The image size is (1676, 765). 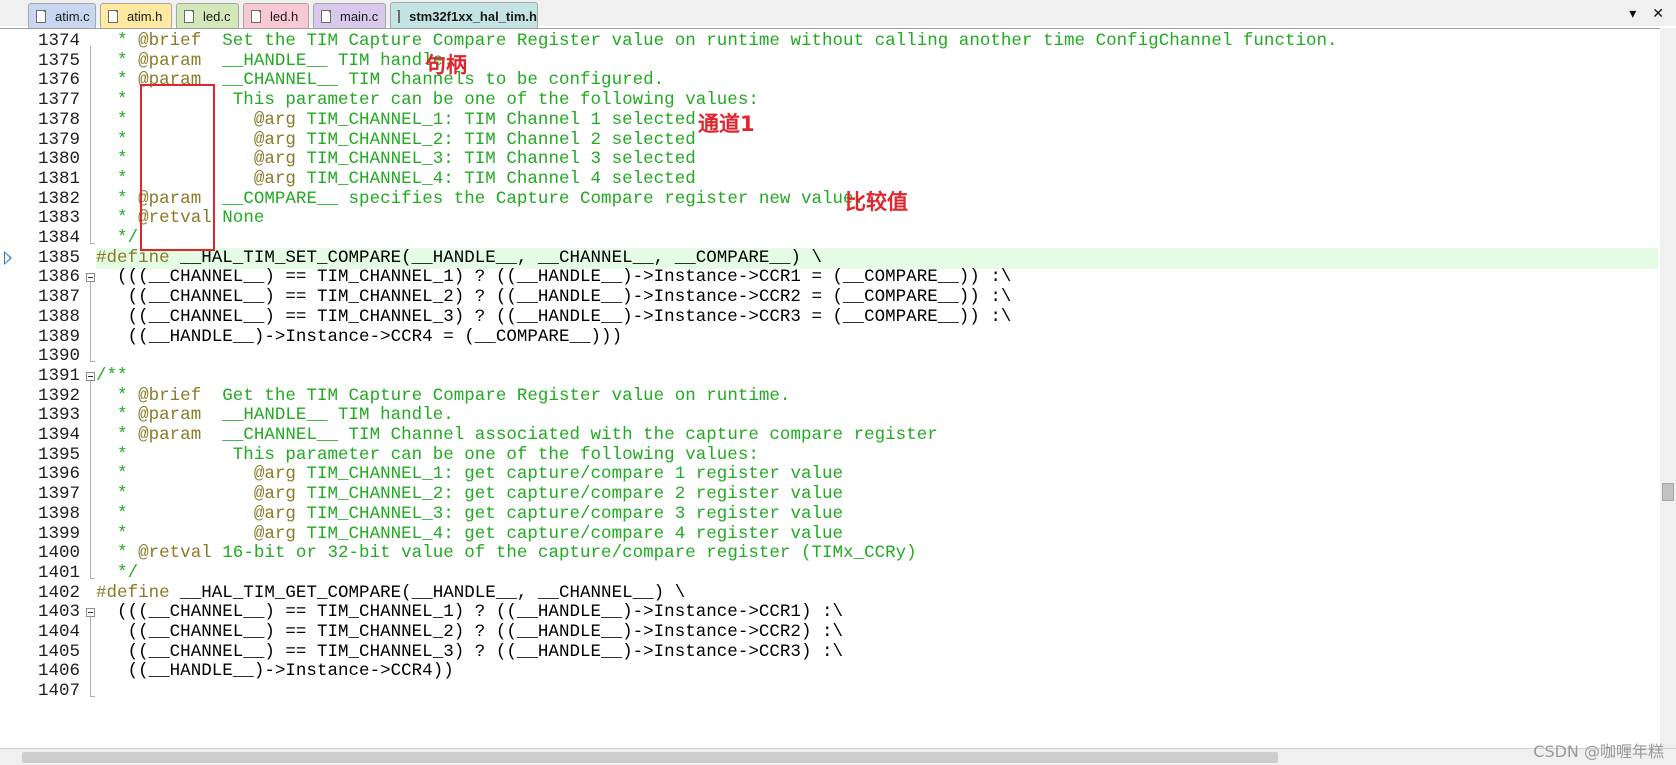 I want to click on line-number: 1393, so click(x=58, y=415).